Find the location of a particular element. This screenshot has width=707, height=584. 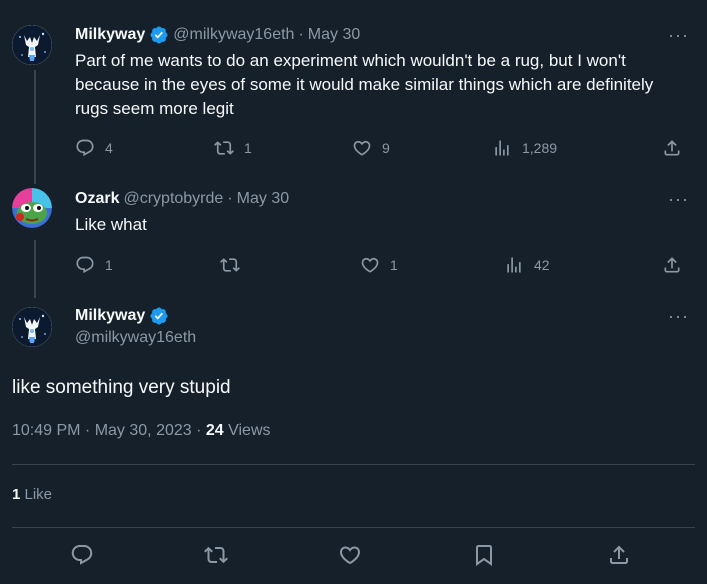

author-name: Ozark is located at coordinates (97, 199).